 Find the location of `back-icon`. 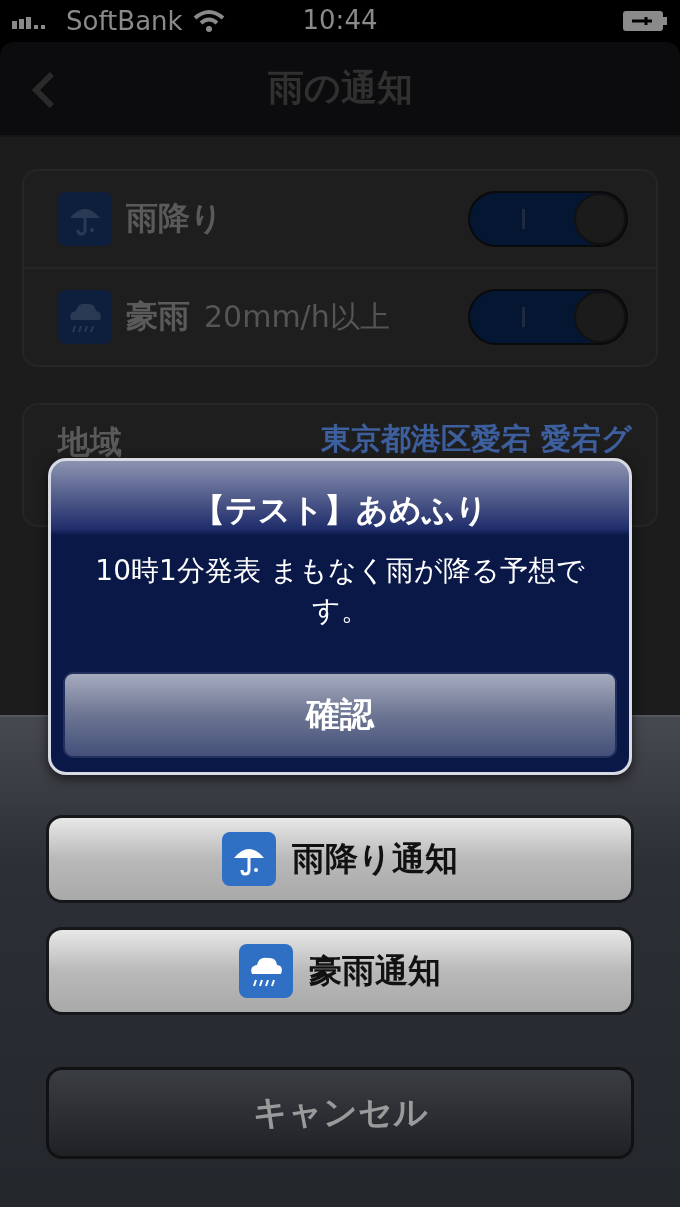

back-icon is located at coordinates (43, 90).